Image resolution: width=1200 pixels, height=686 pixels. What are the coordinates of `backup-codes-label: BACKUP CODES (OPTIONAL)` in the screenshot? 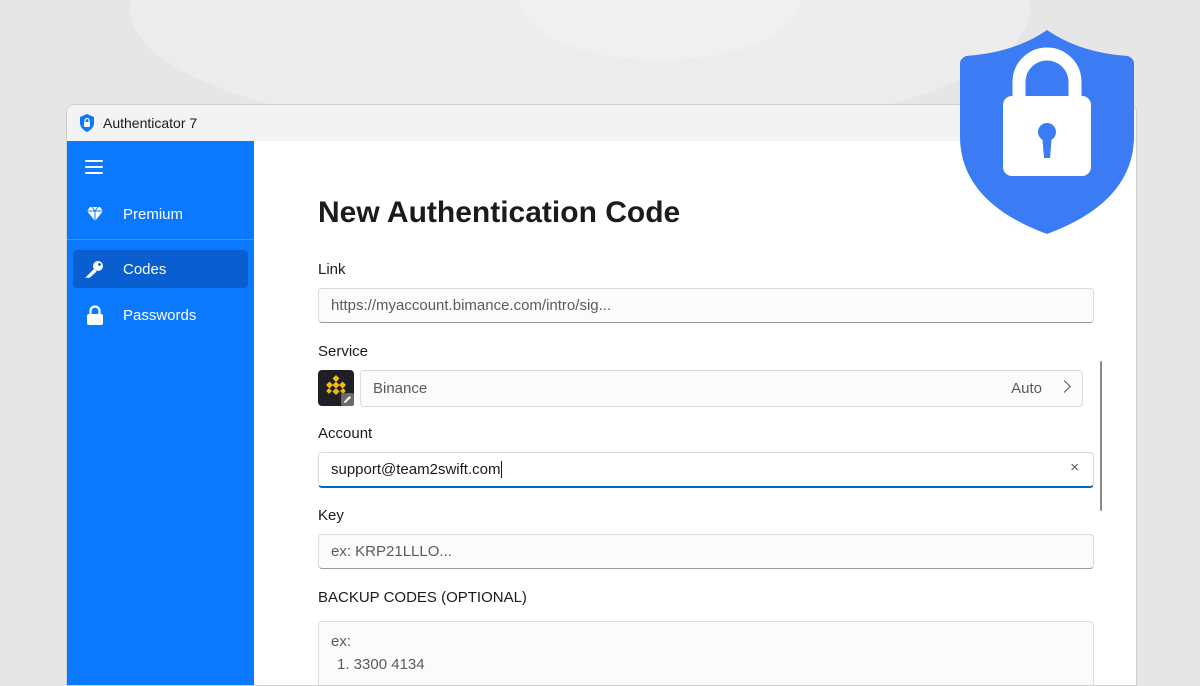 It's located at (422, 597).